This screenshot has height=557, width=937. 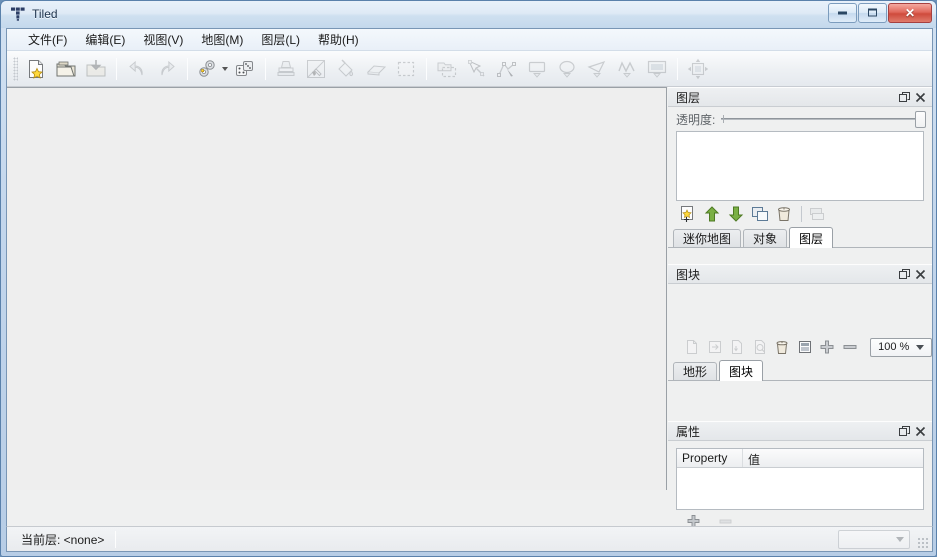 What do you see at coordinates (137, 69) in the screenshot?
I see `undo-arrow-icon` at bounding box center [137, 69].